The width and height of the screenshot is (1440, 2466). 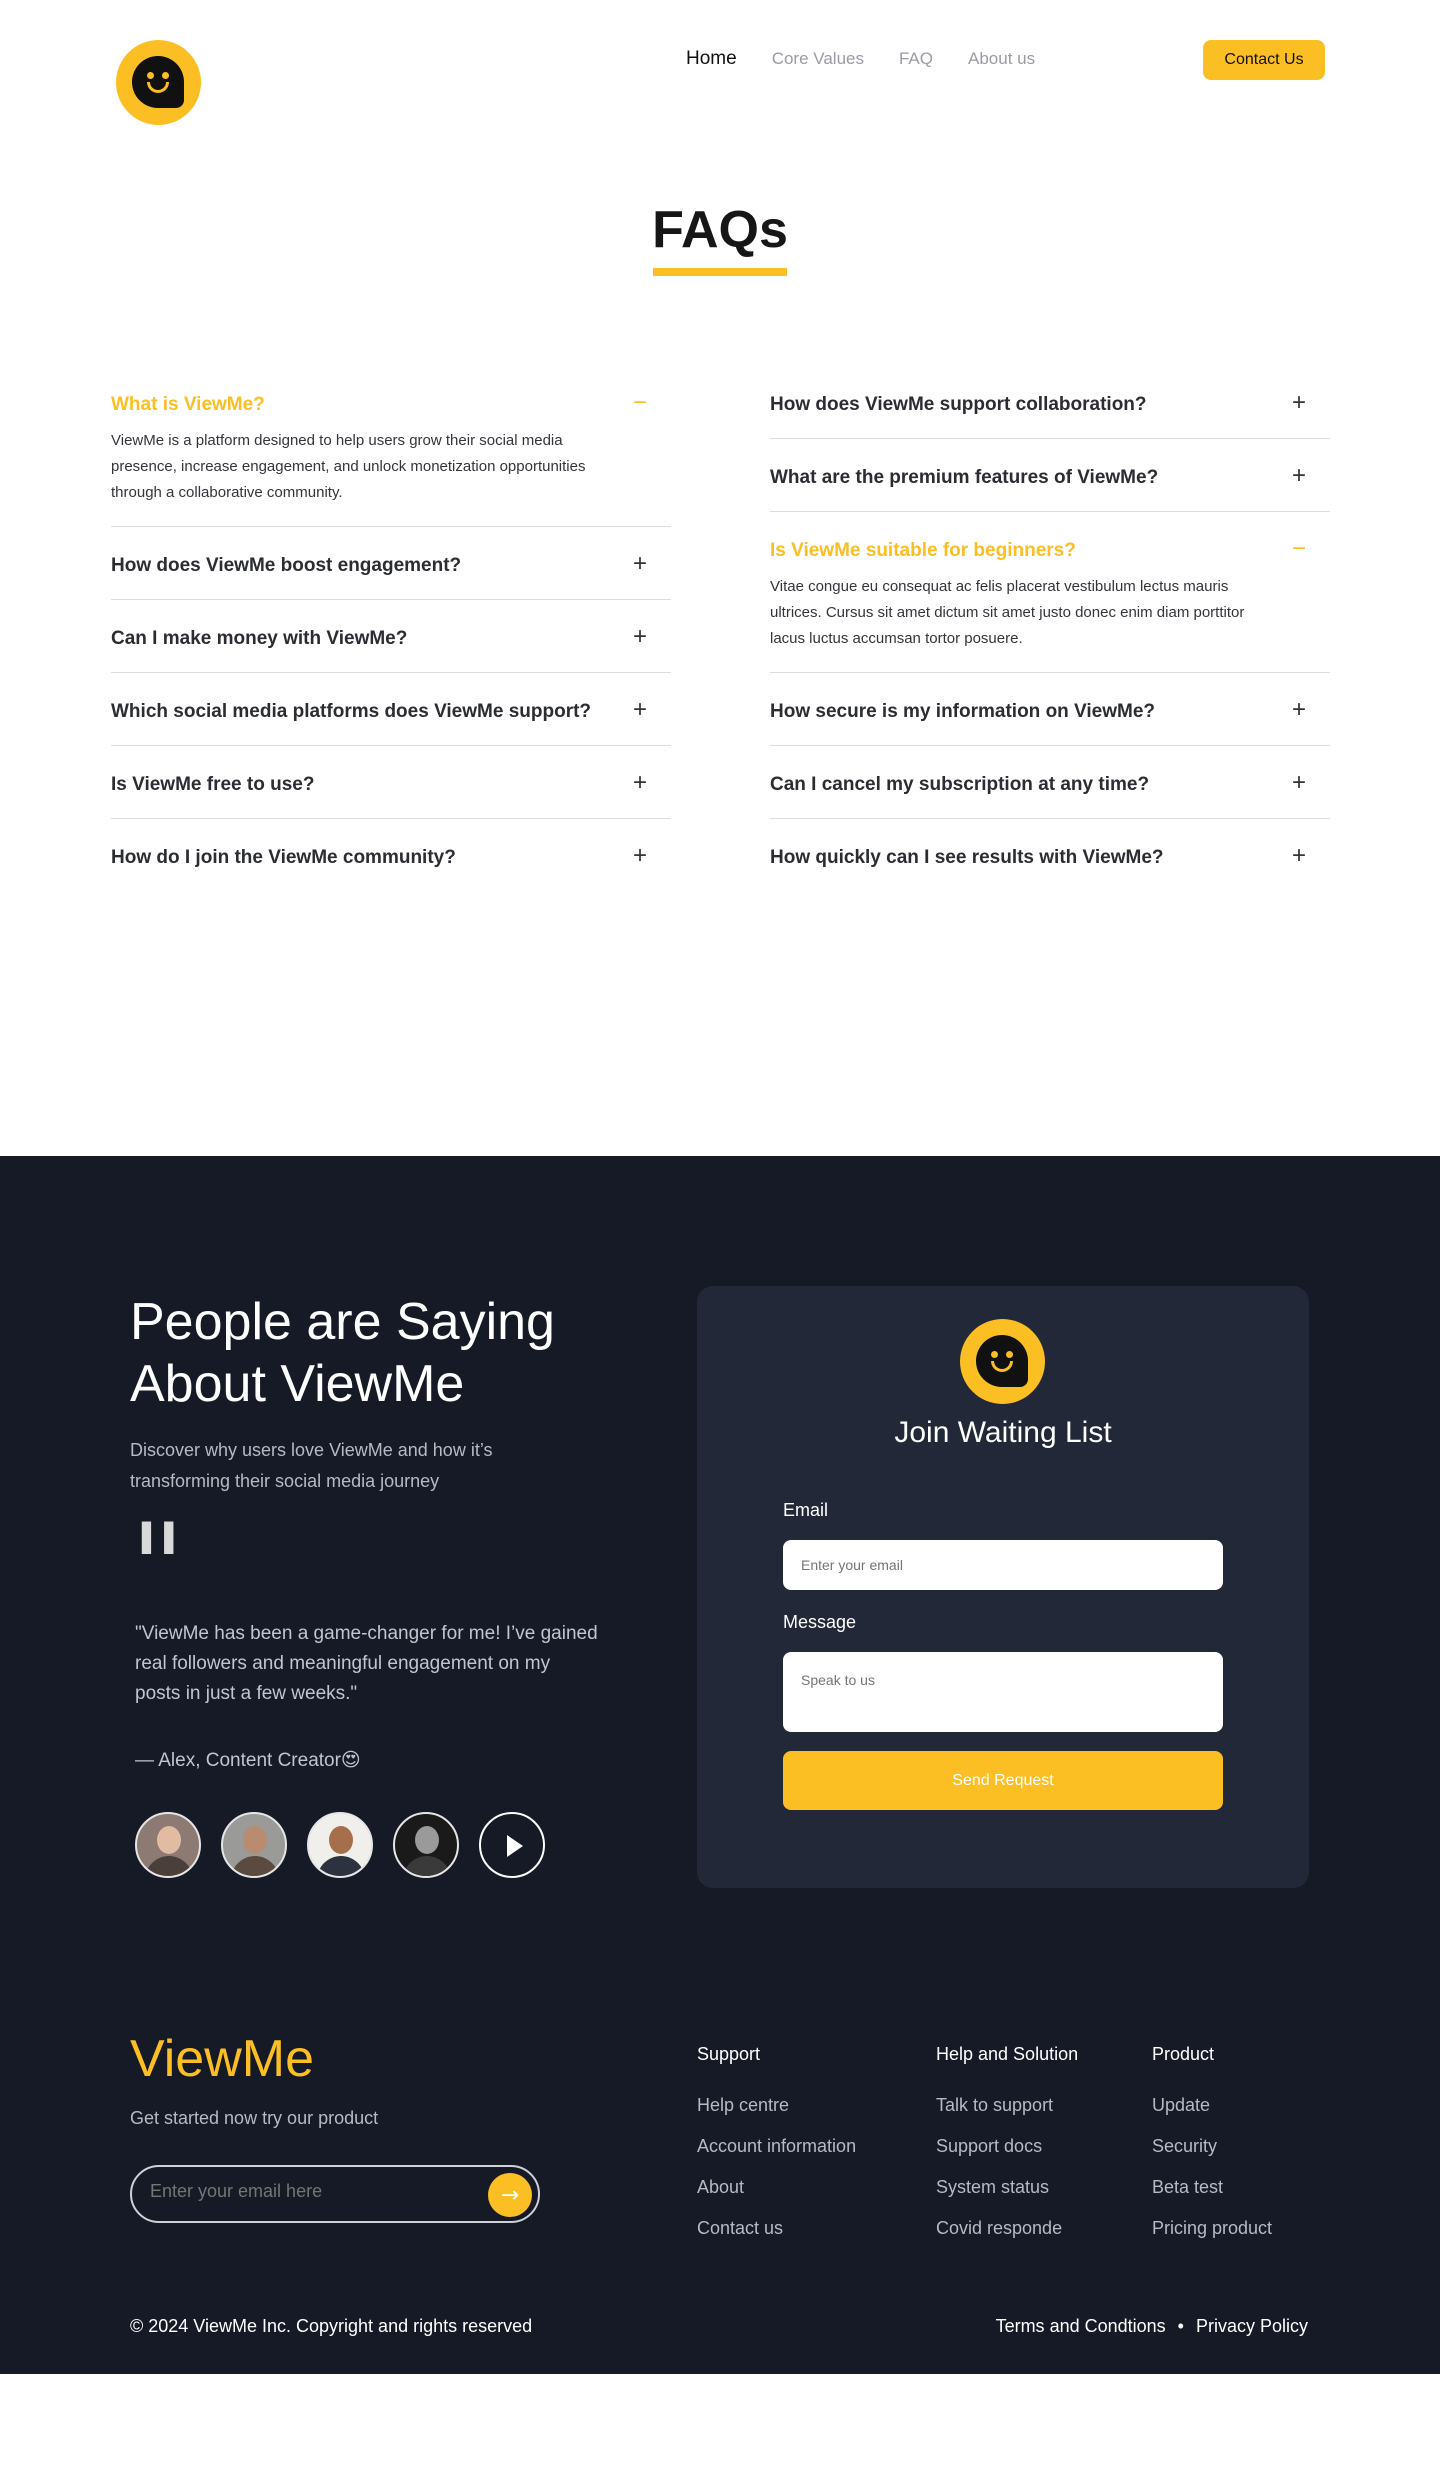 What do you see at coordinates (776, 2105) in the screenshot?
I see `footer-link: Help centre` at bounding box center [776, 2105].